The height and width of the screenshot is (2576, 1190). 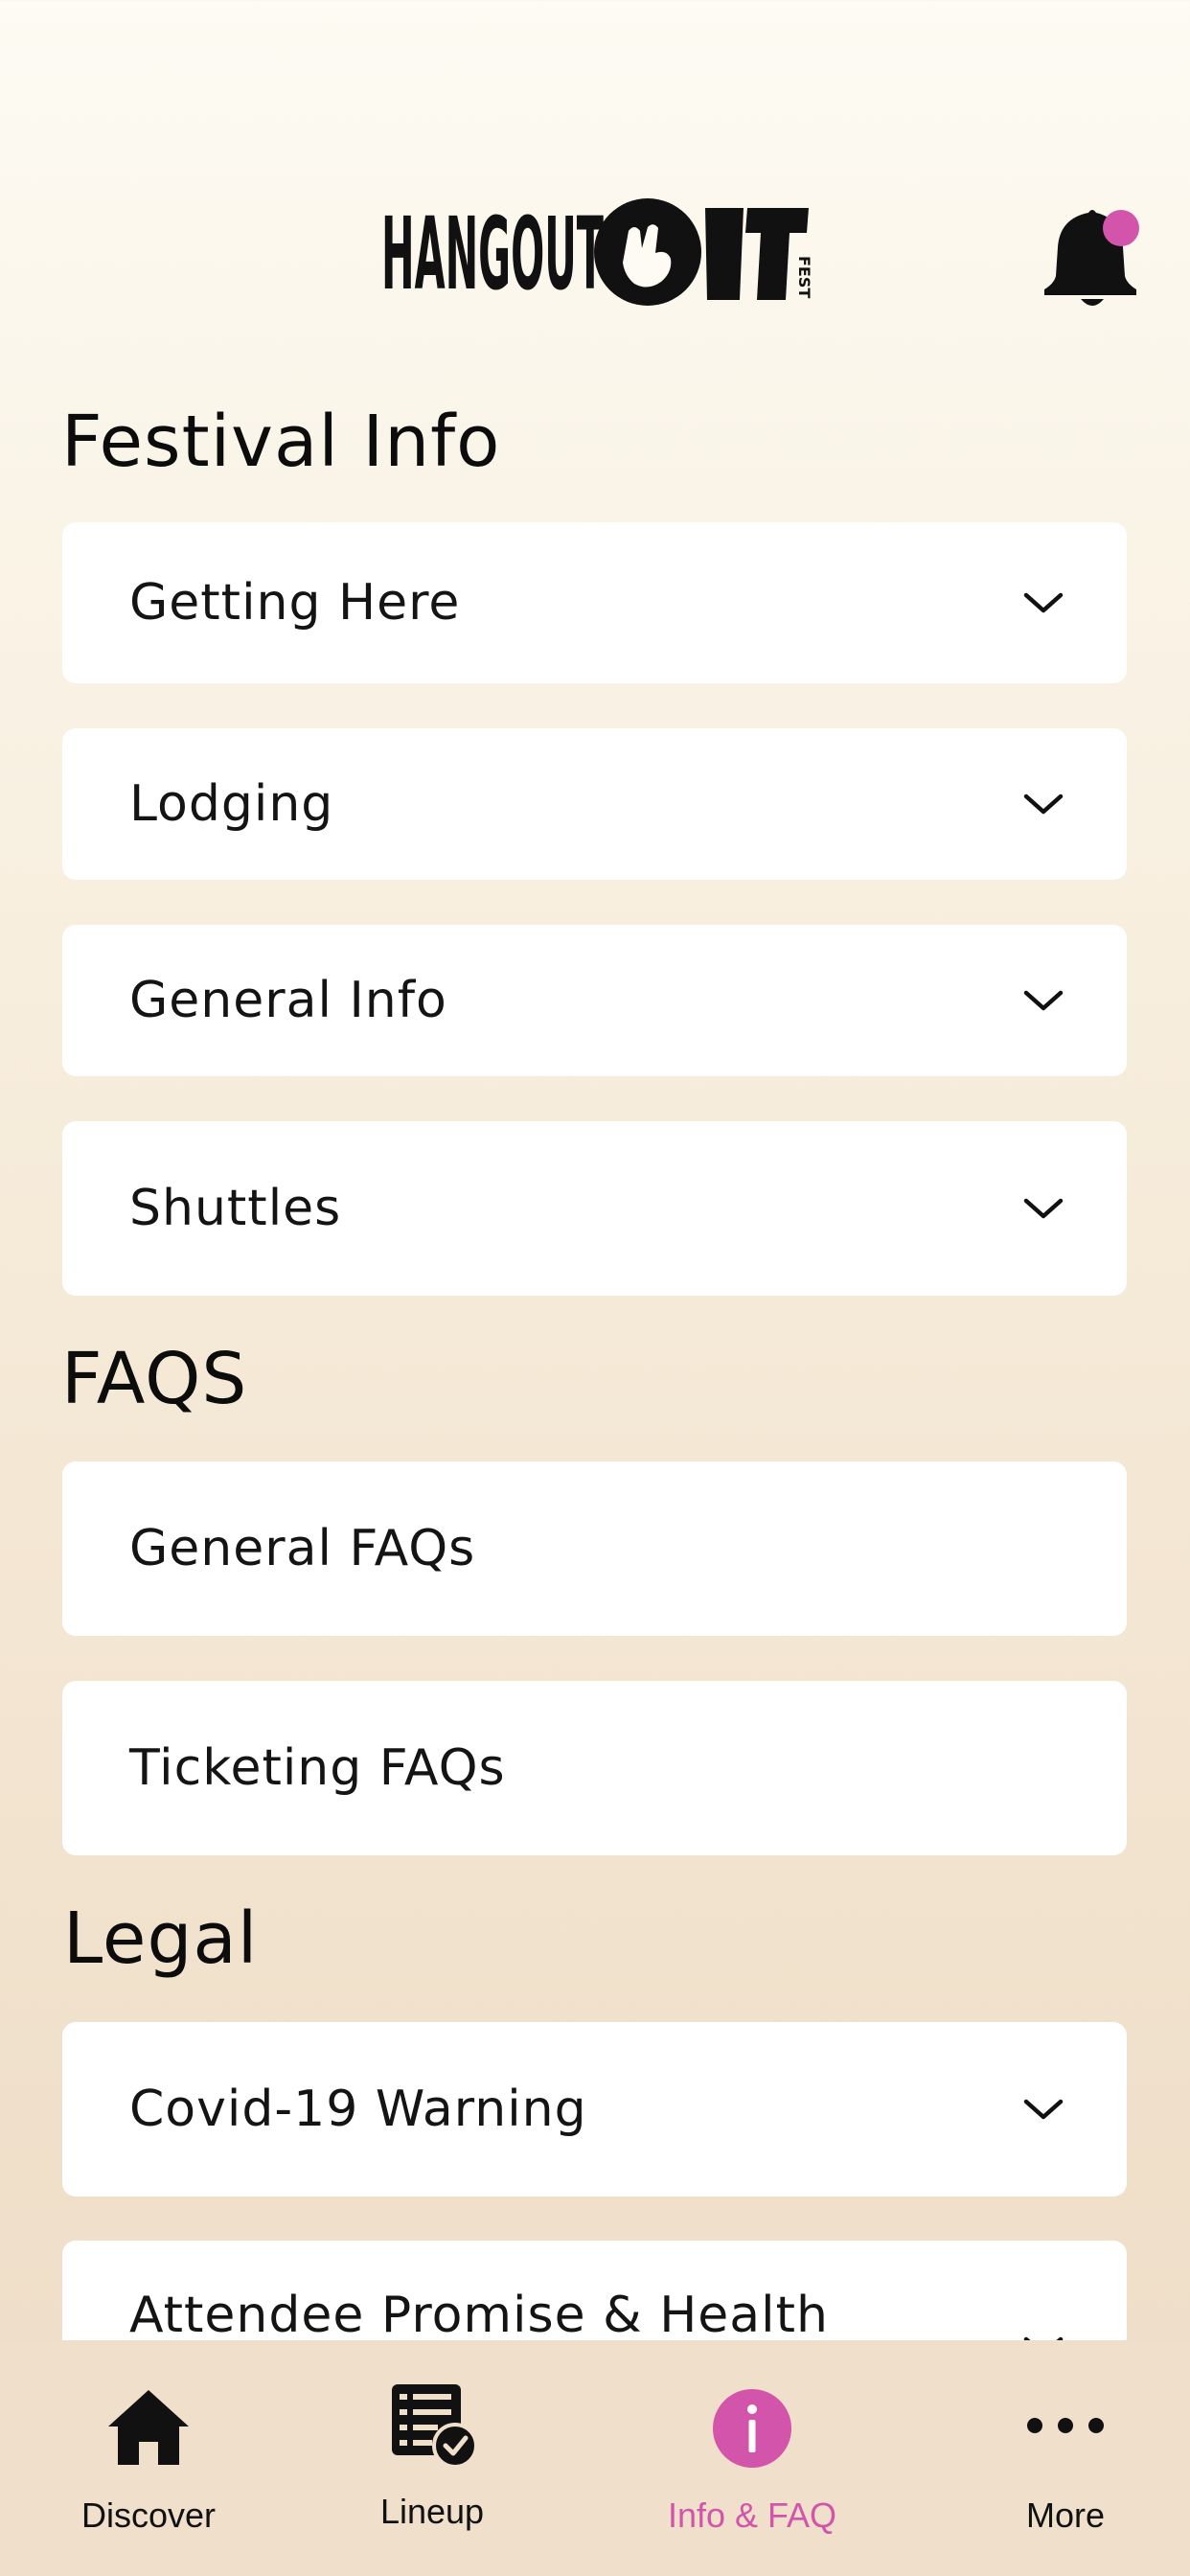 What do you see at coordinates (594, 1548) in the screenshot?
I see `link-general-faqs: General FAQs` at bounding box center [594, 1548].